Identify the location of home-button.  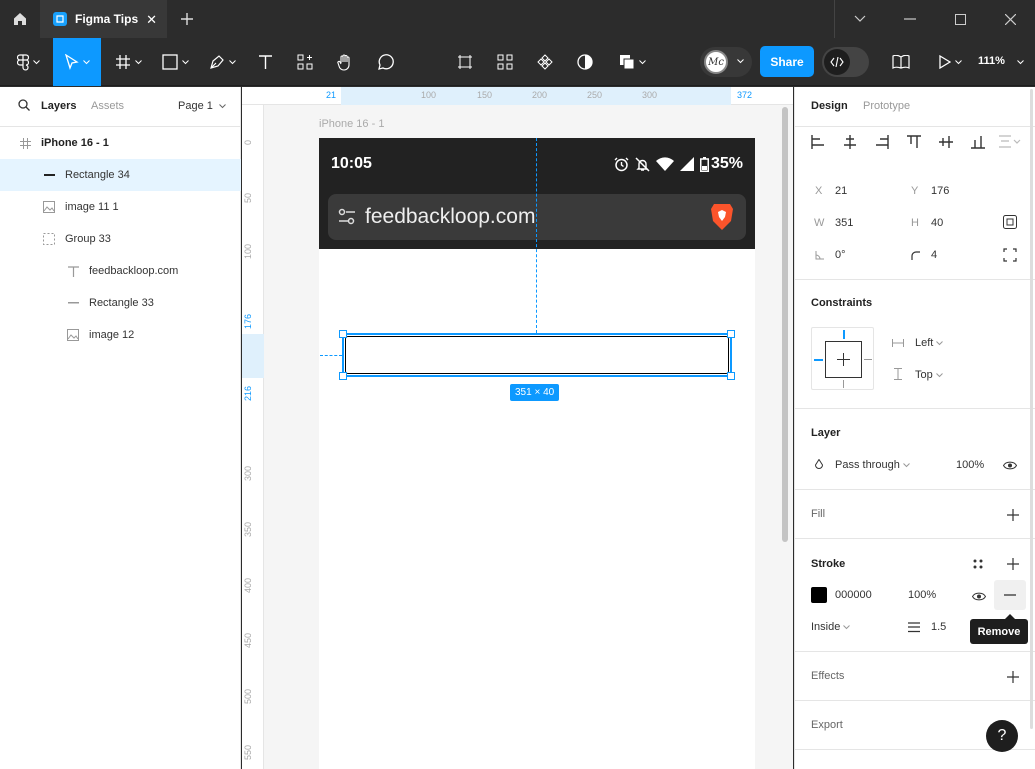
(20, 19).